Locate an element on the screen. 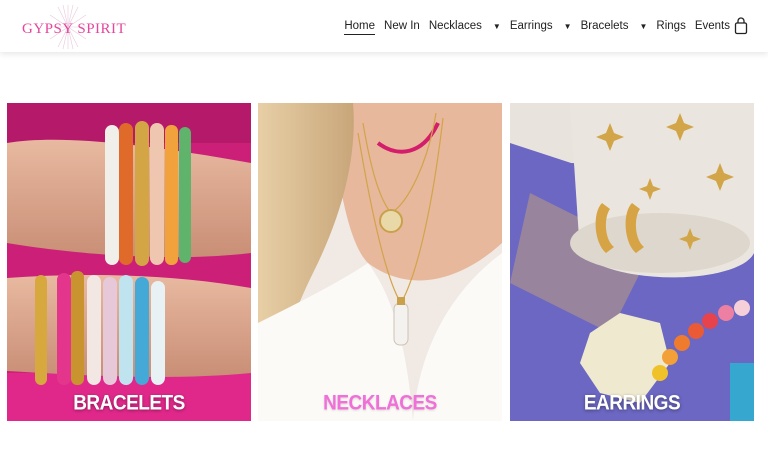  nav-item-earrings: Earrings ▼ is located at coordinates (541, 26).